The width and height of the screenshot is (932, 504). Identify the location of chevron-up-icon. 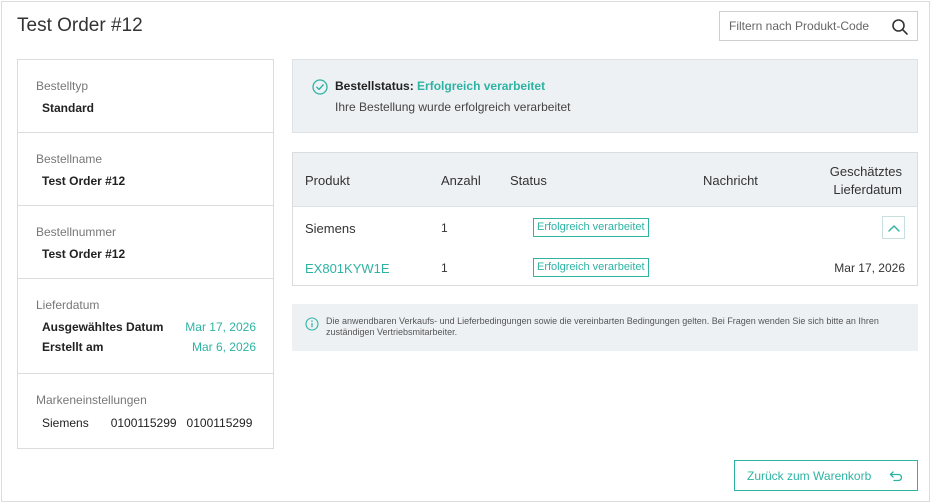
(893, 228).